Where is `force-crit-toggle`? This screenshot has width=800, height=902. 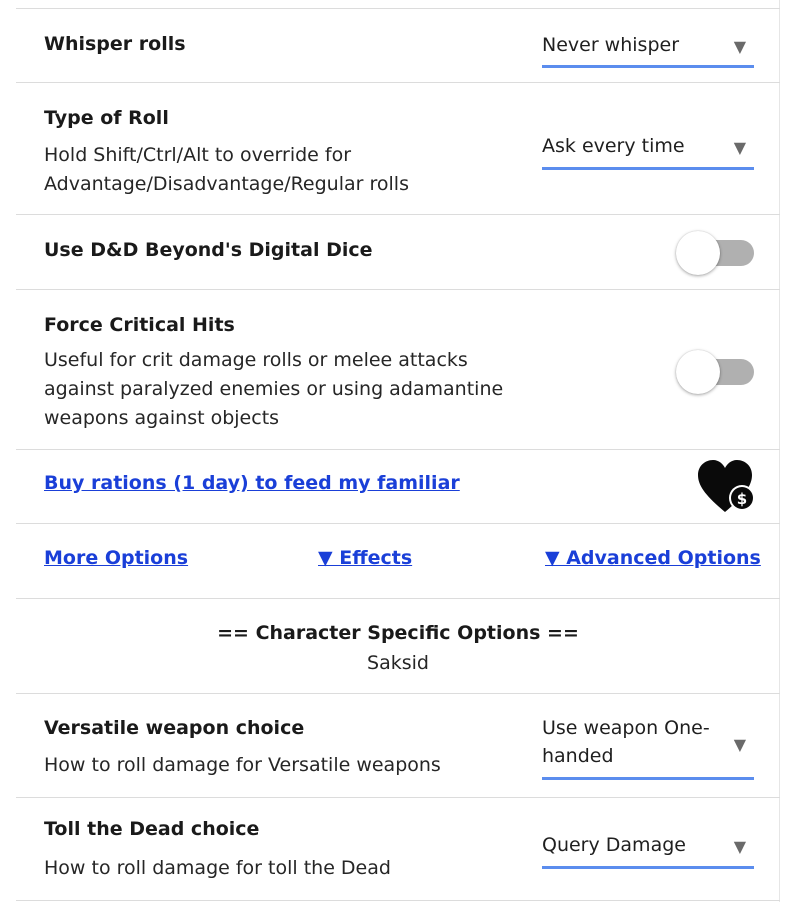
force-crit-toggle is located at coordinates (716, 371).